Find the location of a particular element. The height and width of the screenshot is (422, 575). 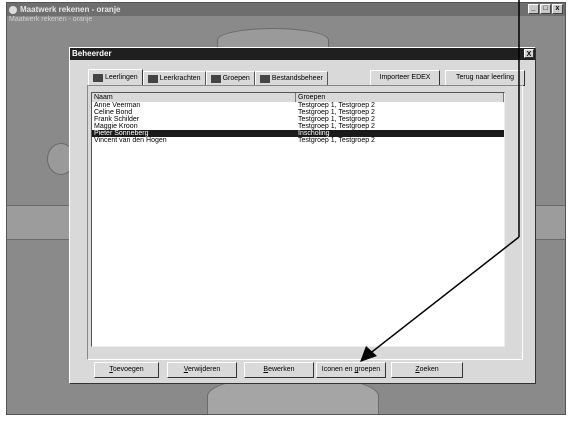

annotation-arrow-line-diagonal is located at coordinates (443, 296).